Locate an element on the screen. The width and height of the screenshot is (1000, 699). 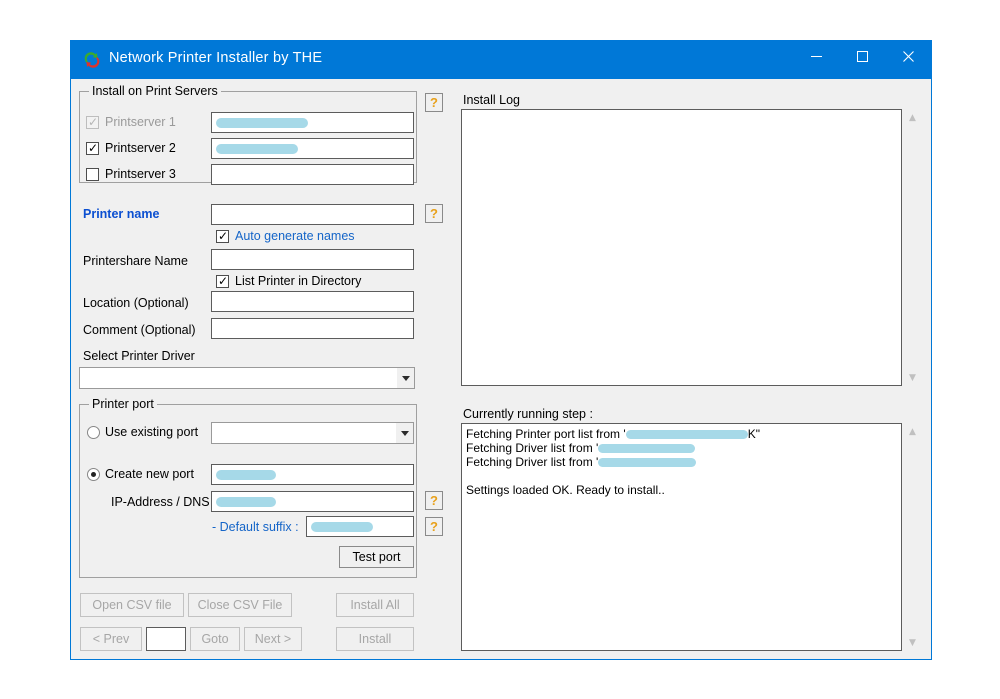
use-existing-port-label: Use existing port is located at coordinates (152, 432).